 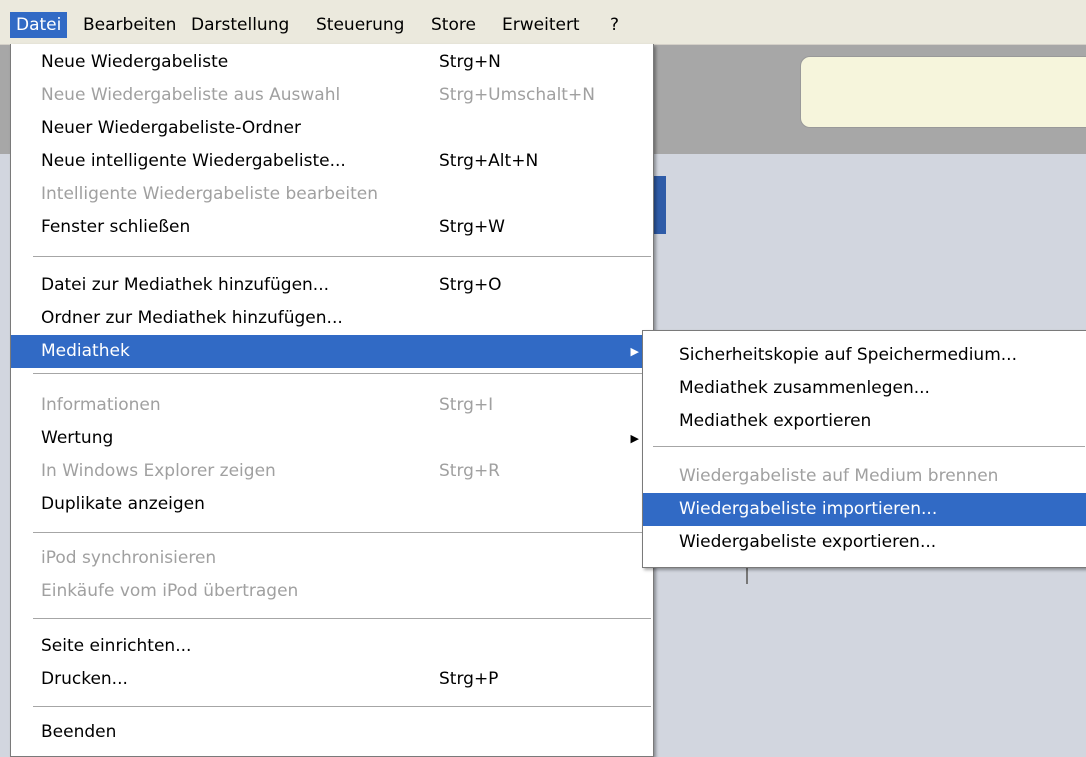 I want to click on submenu-item-burn-playlist: Wiedergabeliste auf Medium brennen, so click(x=864, y=476).